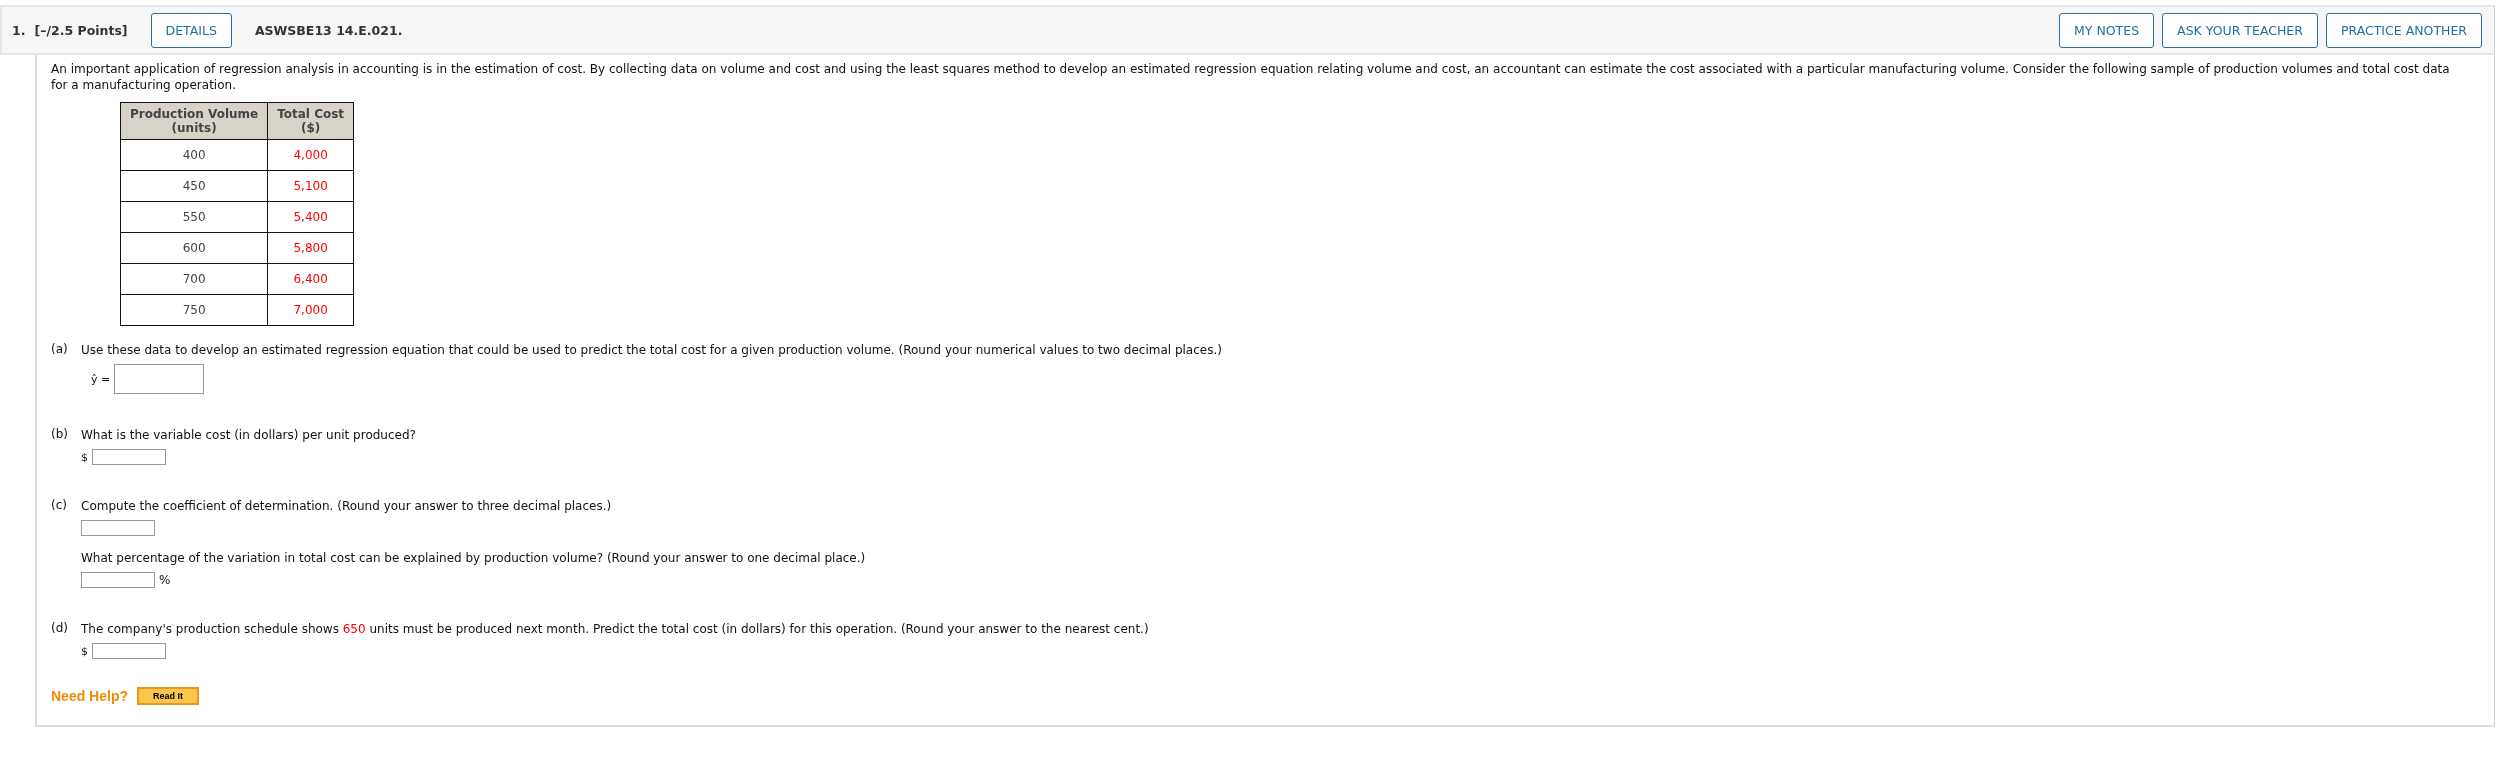 The width and height of the screenshot is (2517, 784). I want to click on header-button: PRACTICE ANOTHER, so click(2403, 30).